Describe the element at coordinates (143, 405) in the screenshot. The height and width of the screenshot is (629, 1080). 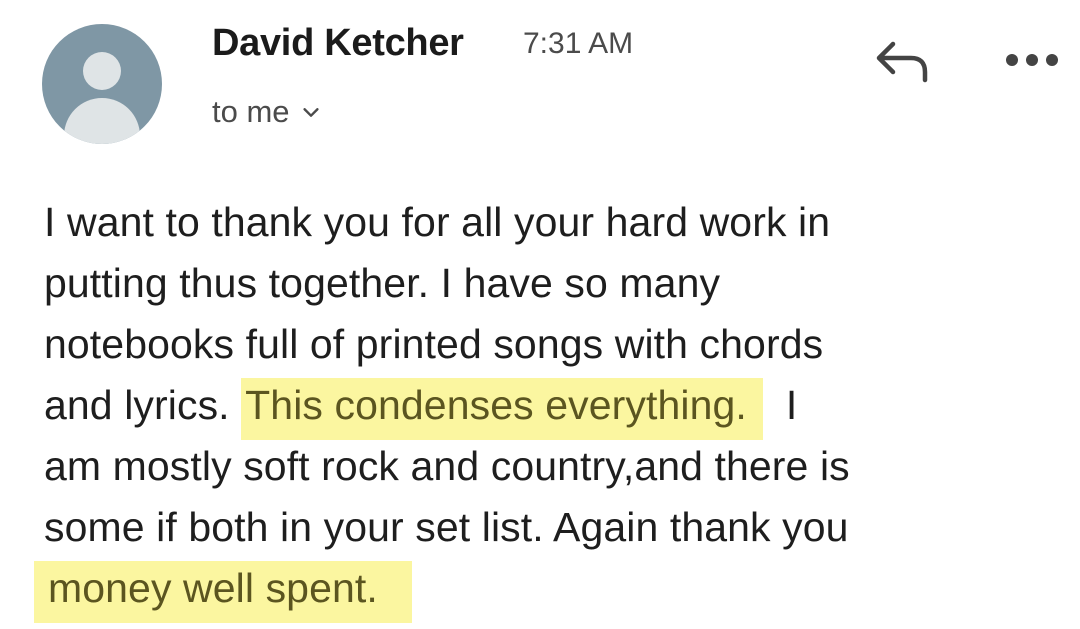
I see `body-text: and lyrics.` at that location.